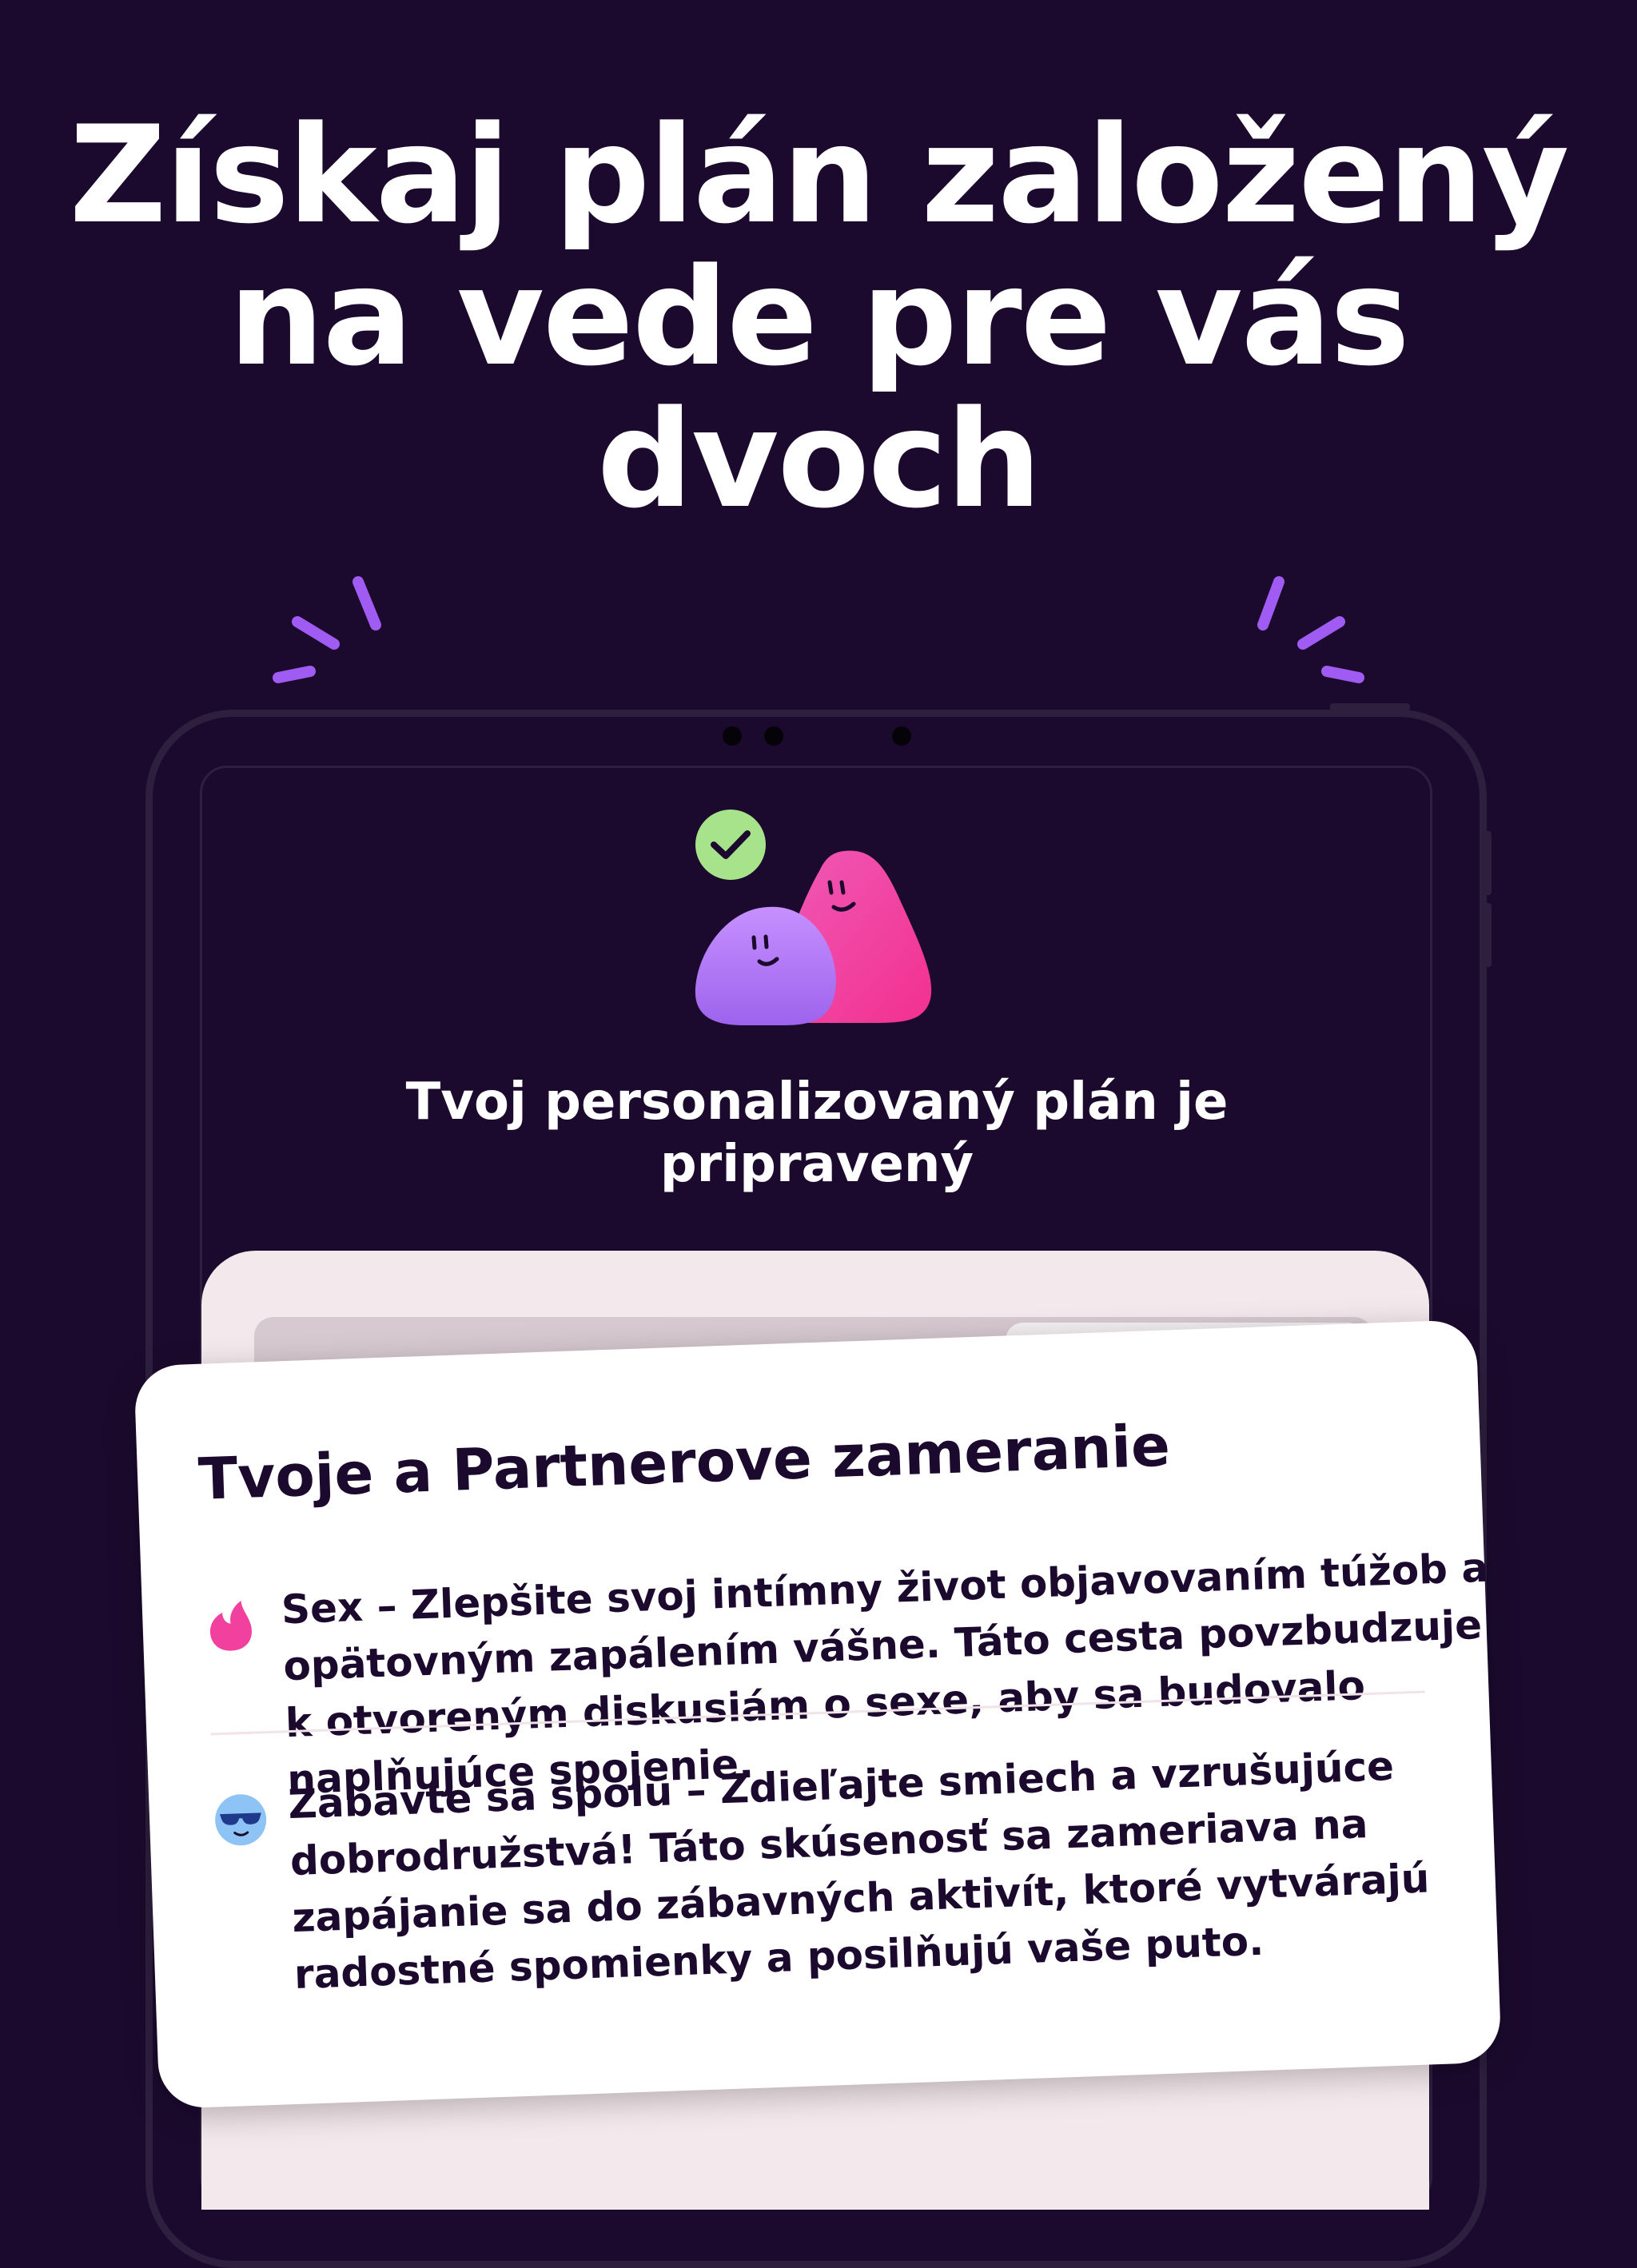  Describe the element at coordinates (818, 629) in the screenshot. I see `sparkle-decoration` at that location.